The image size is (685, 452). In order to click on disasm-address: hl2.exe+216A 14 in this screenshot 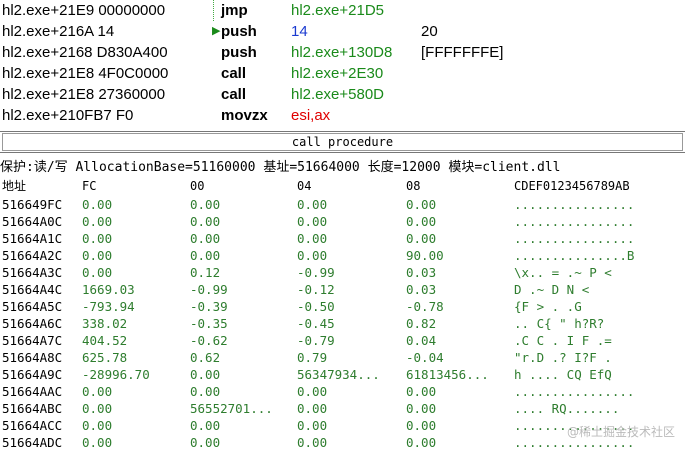, I will do `click(58, 31)`.